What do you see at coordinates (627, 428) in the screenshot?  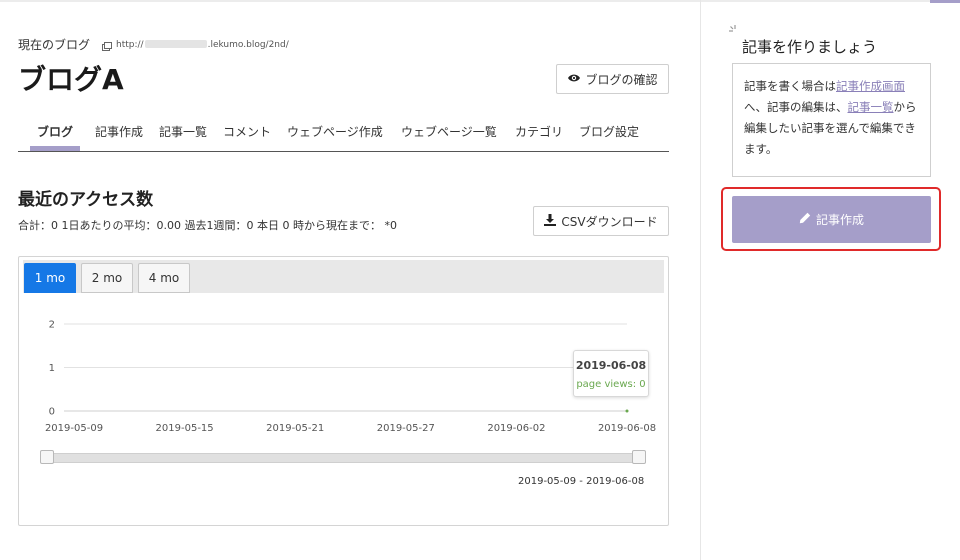 I see `x-tick-label: 2019-06-08` at bounding box center [627, 428].